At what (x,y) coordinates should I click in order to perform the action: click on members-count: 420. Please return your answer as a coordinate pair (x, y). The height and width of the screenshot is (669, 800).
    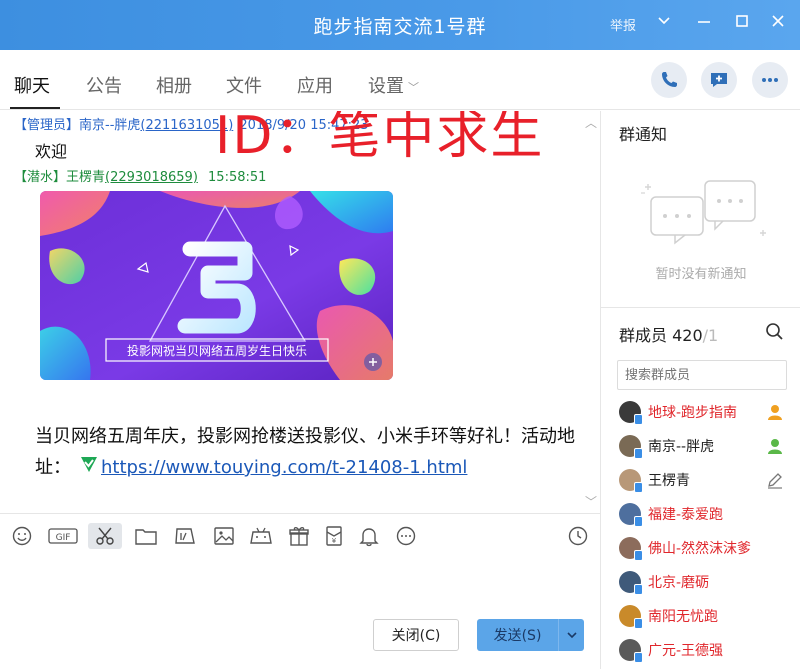
    Looking at the image, I should click on (687, 335).